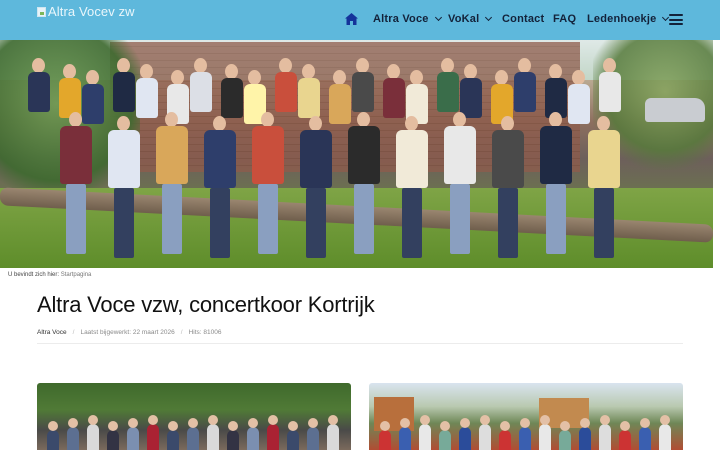  Describe the element at coordinates (41, 11) in the screenshot. I see `broken-image-icon` at that location.